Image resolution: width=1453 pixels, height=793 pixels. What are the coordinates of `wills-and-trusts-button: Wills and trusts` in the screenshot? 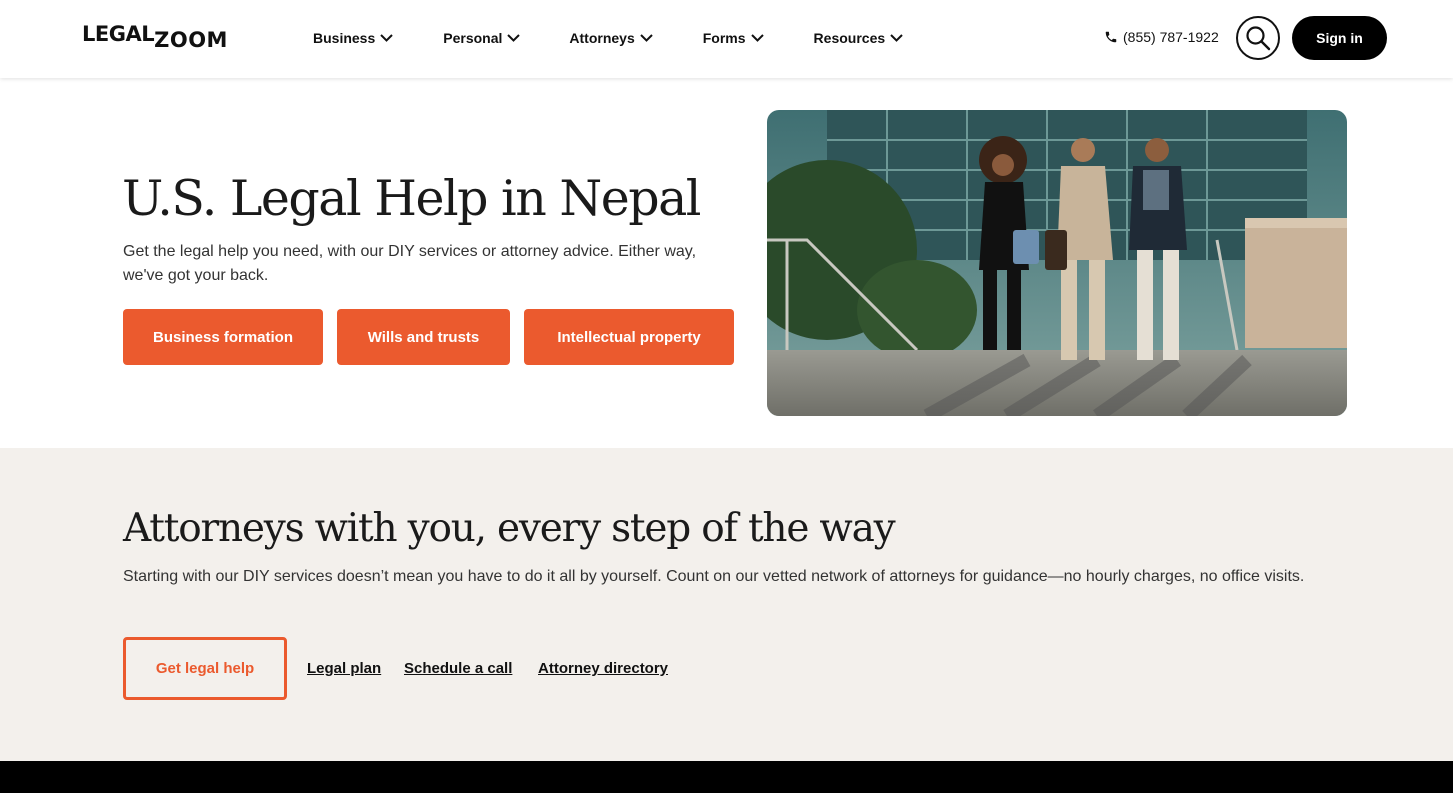 It's located at (423, 337).